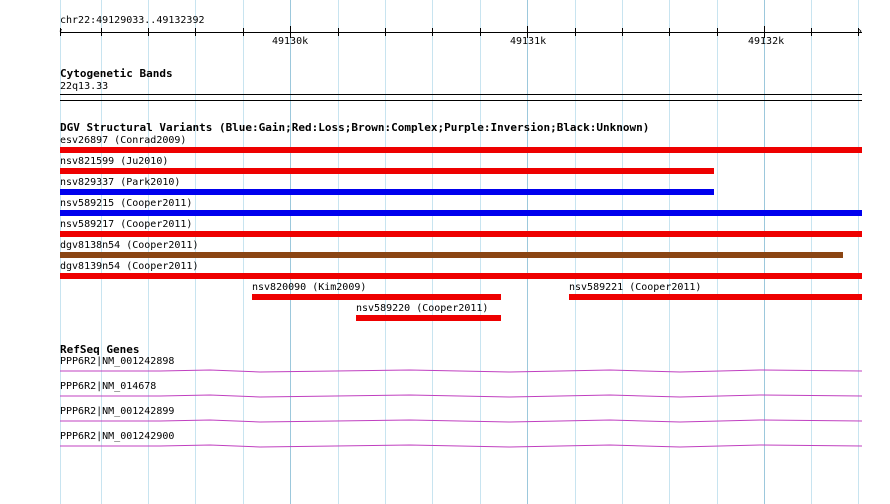  Describe the element at coordinates (117, 436) in the screenshot. I see `gene-label: PPP6R2|NM_001242900` at that location.